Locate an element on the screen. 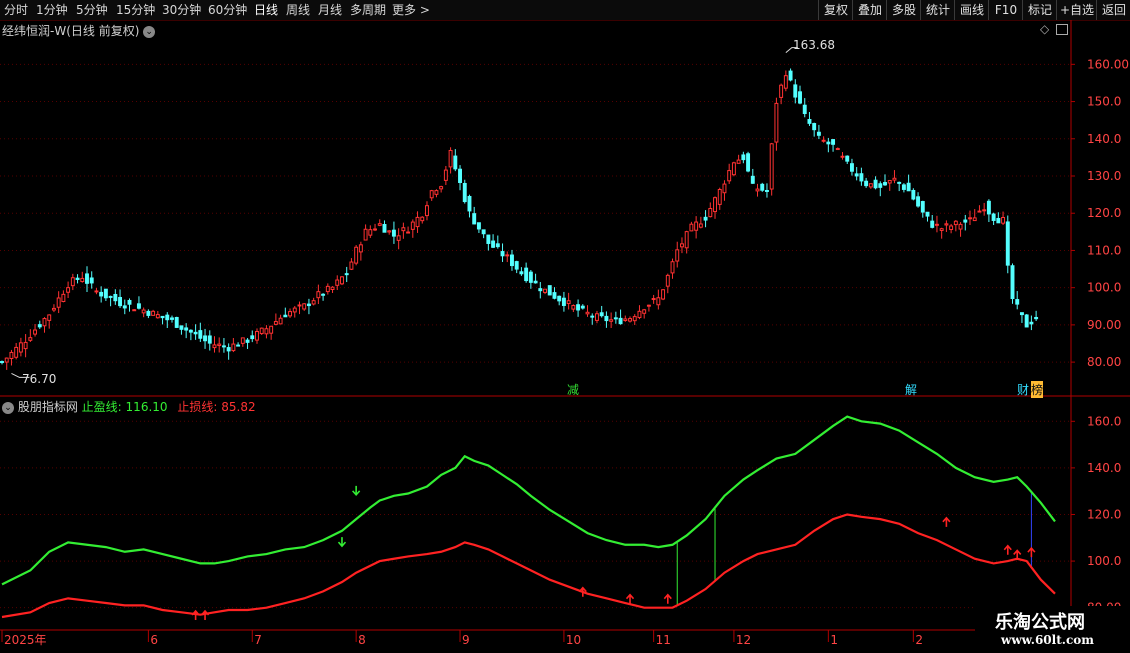  toolbar-action-5: F10 is located at coordinates (1005, 10).